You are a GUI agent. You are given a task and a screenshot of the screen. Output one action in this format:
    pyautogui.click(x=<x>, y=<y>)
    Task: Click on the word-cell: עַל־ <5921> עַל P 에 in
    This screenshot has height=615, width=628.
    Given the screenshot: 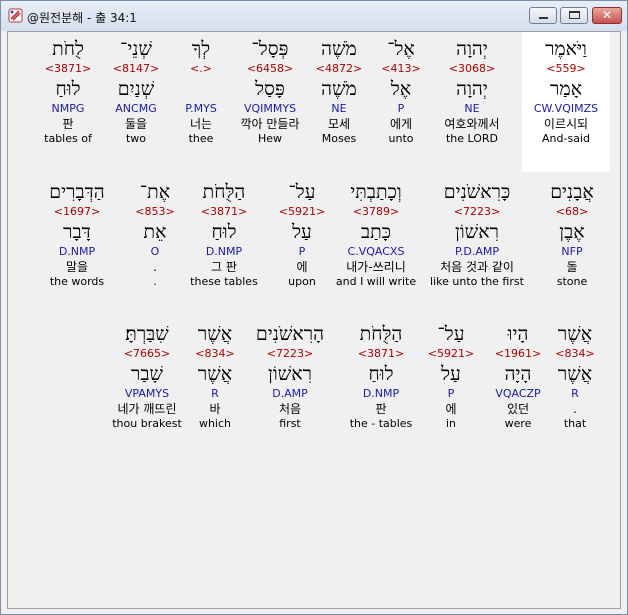 What is the action you would take?
    pyautogui.click(x=451, y=387)
    